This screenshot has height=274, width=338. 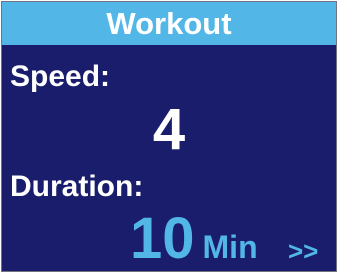 I want to click on duration-label: Duration:, so click(x=77, y=186).